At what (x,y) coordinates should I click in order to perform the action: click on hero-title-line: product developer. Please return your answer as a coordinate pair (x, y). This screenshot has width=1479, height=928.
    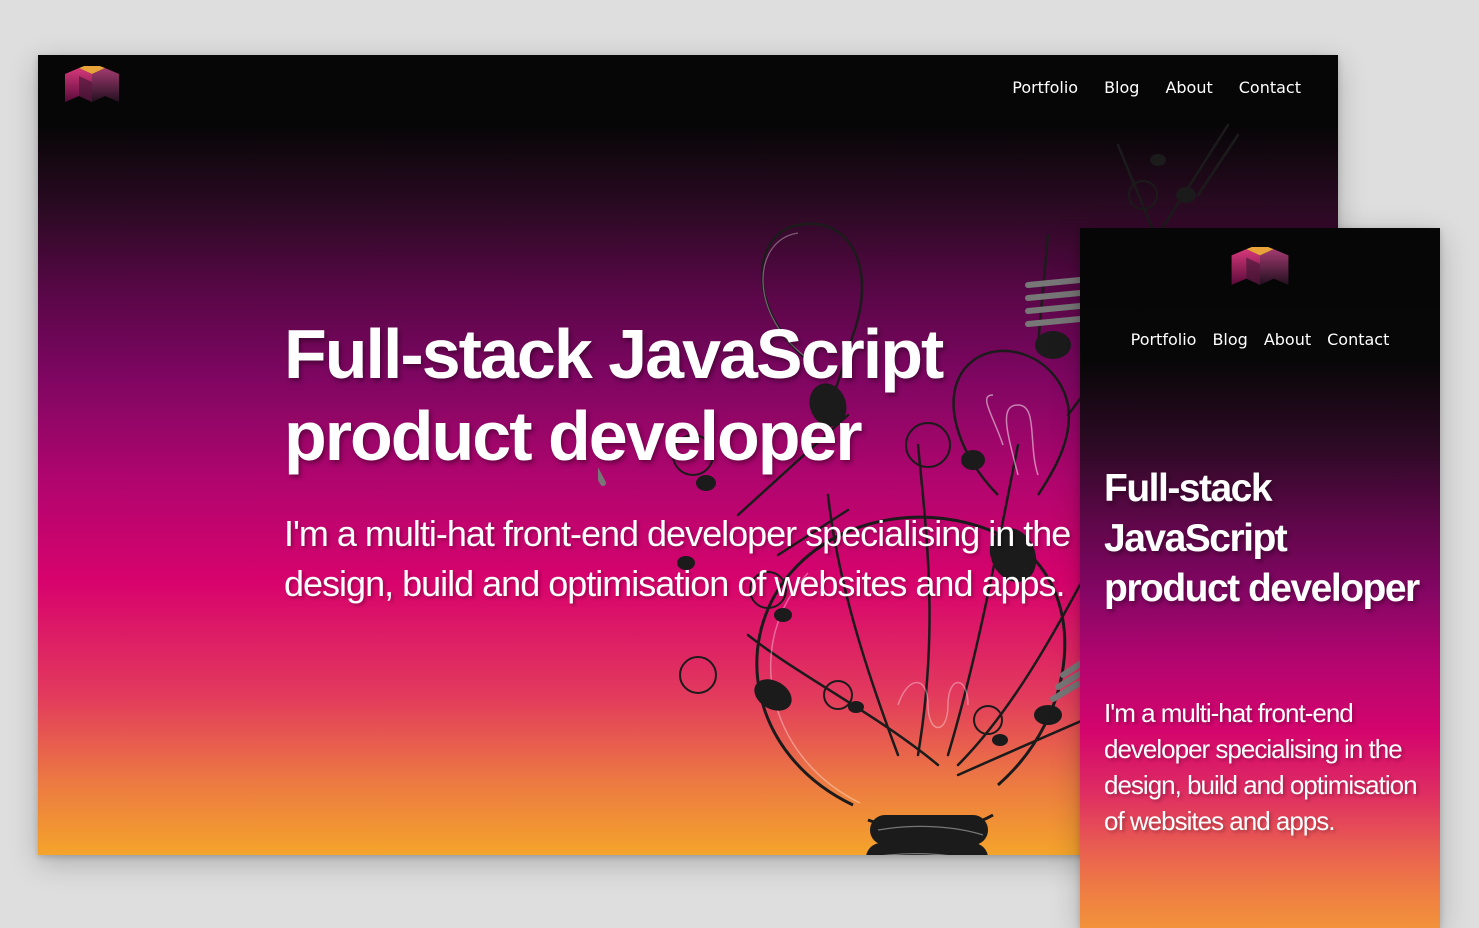
    Looking at the image, I should click on (573, 436).